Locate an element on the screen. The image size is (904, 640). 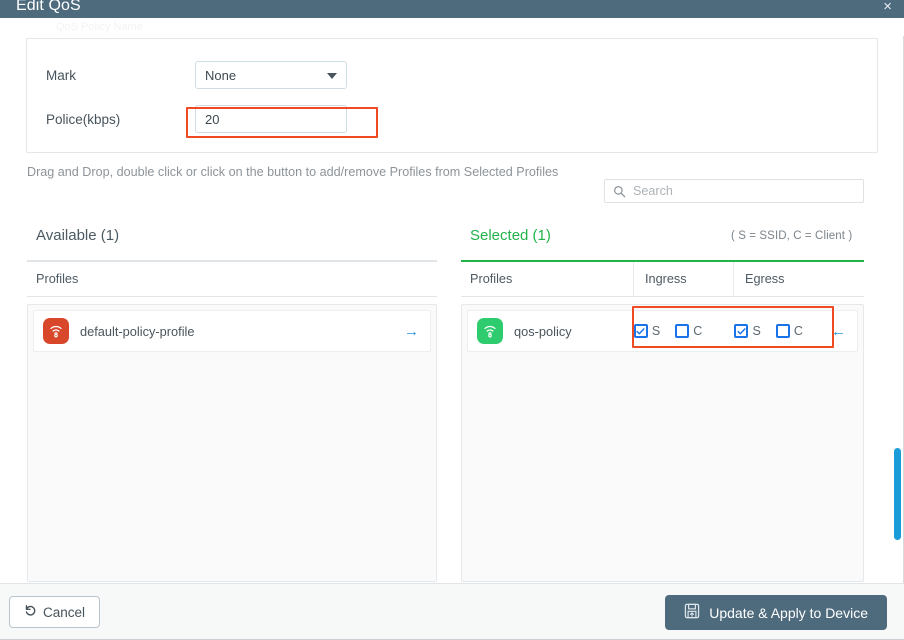
profile-name: default-policy-profile is located at coordinates (137, 331).